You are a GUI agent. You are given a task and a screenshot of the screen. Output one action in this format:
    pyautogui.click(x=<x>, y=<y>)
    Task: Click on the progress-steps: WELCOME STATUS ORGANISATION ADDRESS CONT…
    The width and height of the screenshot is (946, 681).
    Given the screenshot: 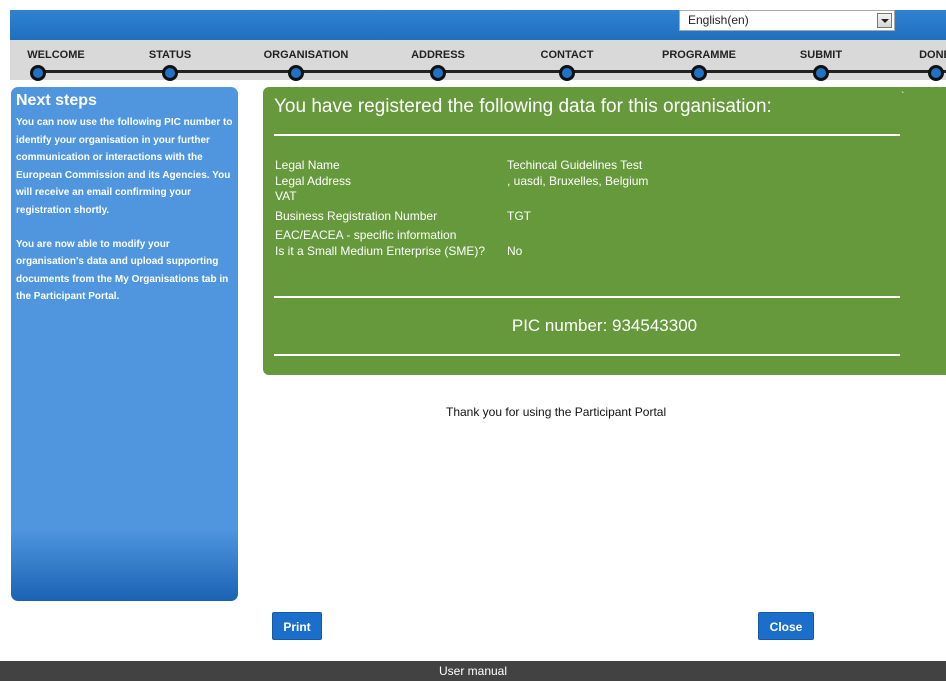 What is the action you would take?
    pyautogui.click(x=478, y=60)
    